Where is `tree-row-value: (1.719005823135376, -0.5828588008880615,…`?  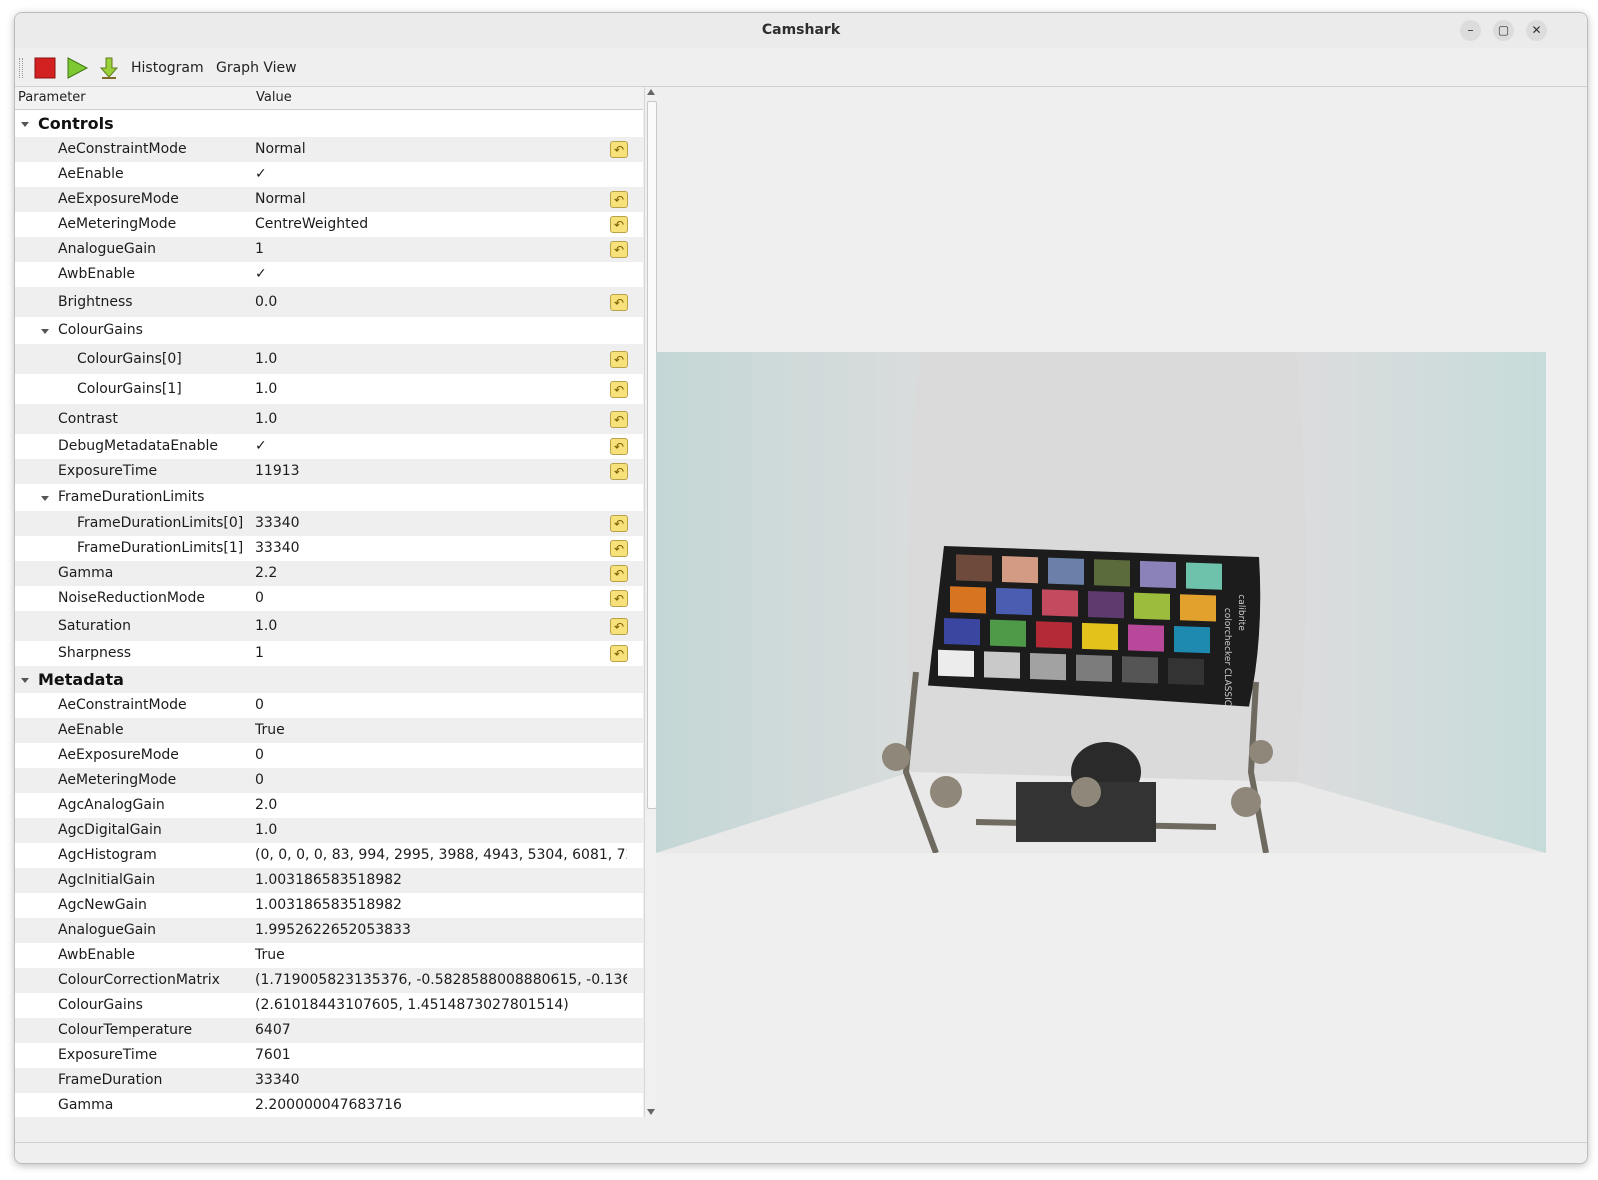 tree-row-value: (1.719005823135376, -0.5828588008880615,… is located at coordinates (441, 980).